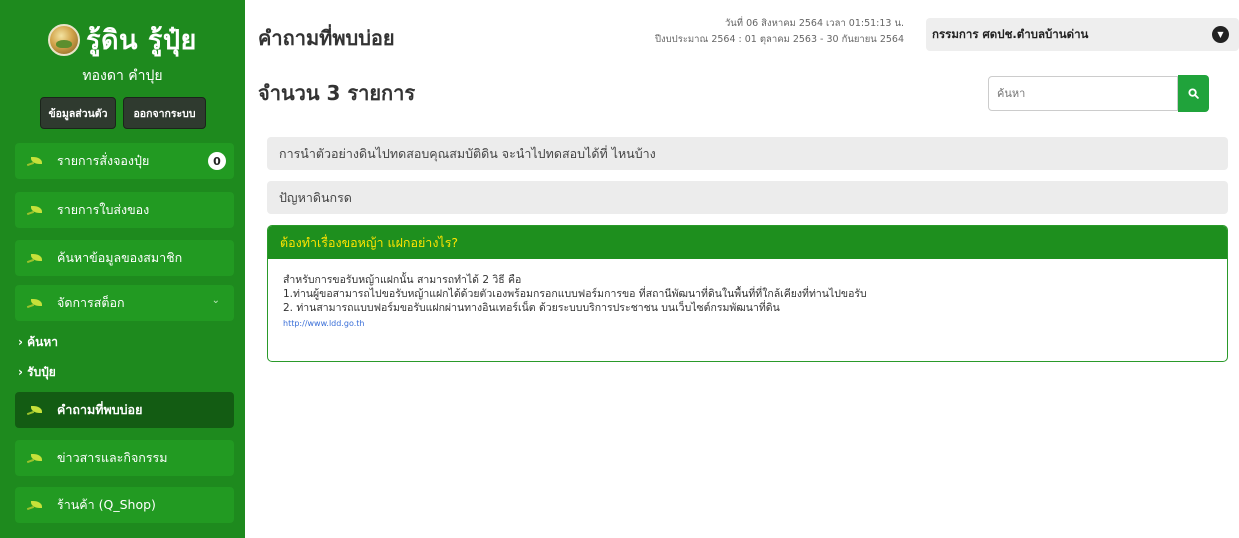  I want to click on sidebar-item-shop: ร้านค้า (Q_Shop), so click(124, 505).